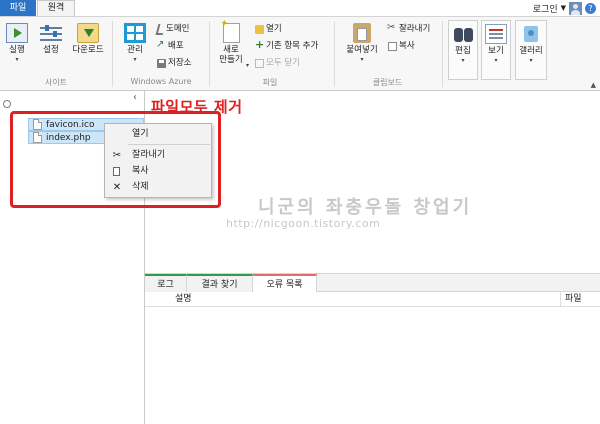  Describe the element at coordinates (17, 50) in the screenshot. I see `run-label: 실행` at that location.